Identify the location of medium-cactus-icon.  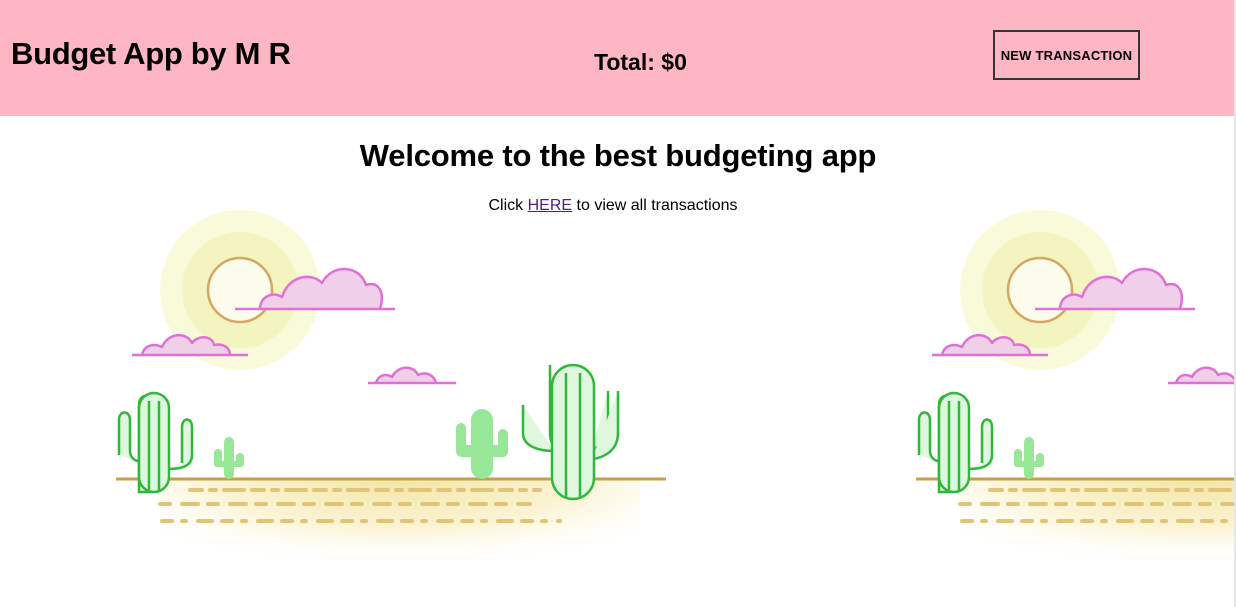
(482, 444).